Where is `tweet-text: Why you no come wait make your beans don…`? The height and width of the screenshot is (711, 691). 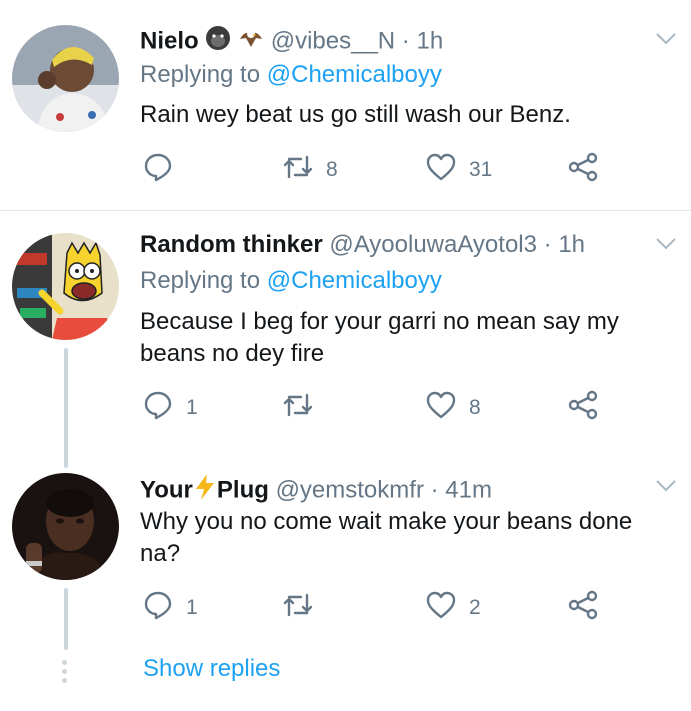 tweet-text: Why you no come wait make your beans don… is located at coordinates (386, 537).